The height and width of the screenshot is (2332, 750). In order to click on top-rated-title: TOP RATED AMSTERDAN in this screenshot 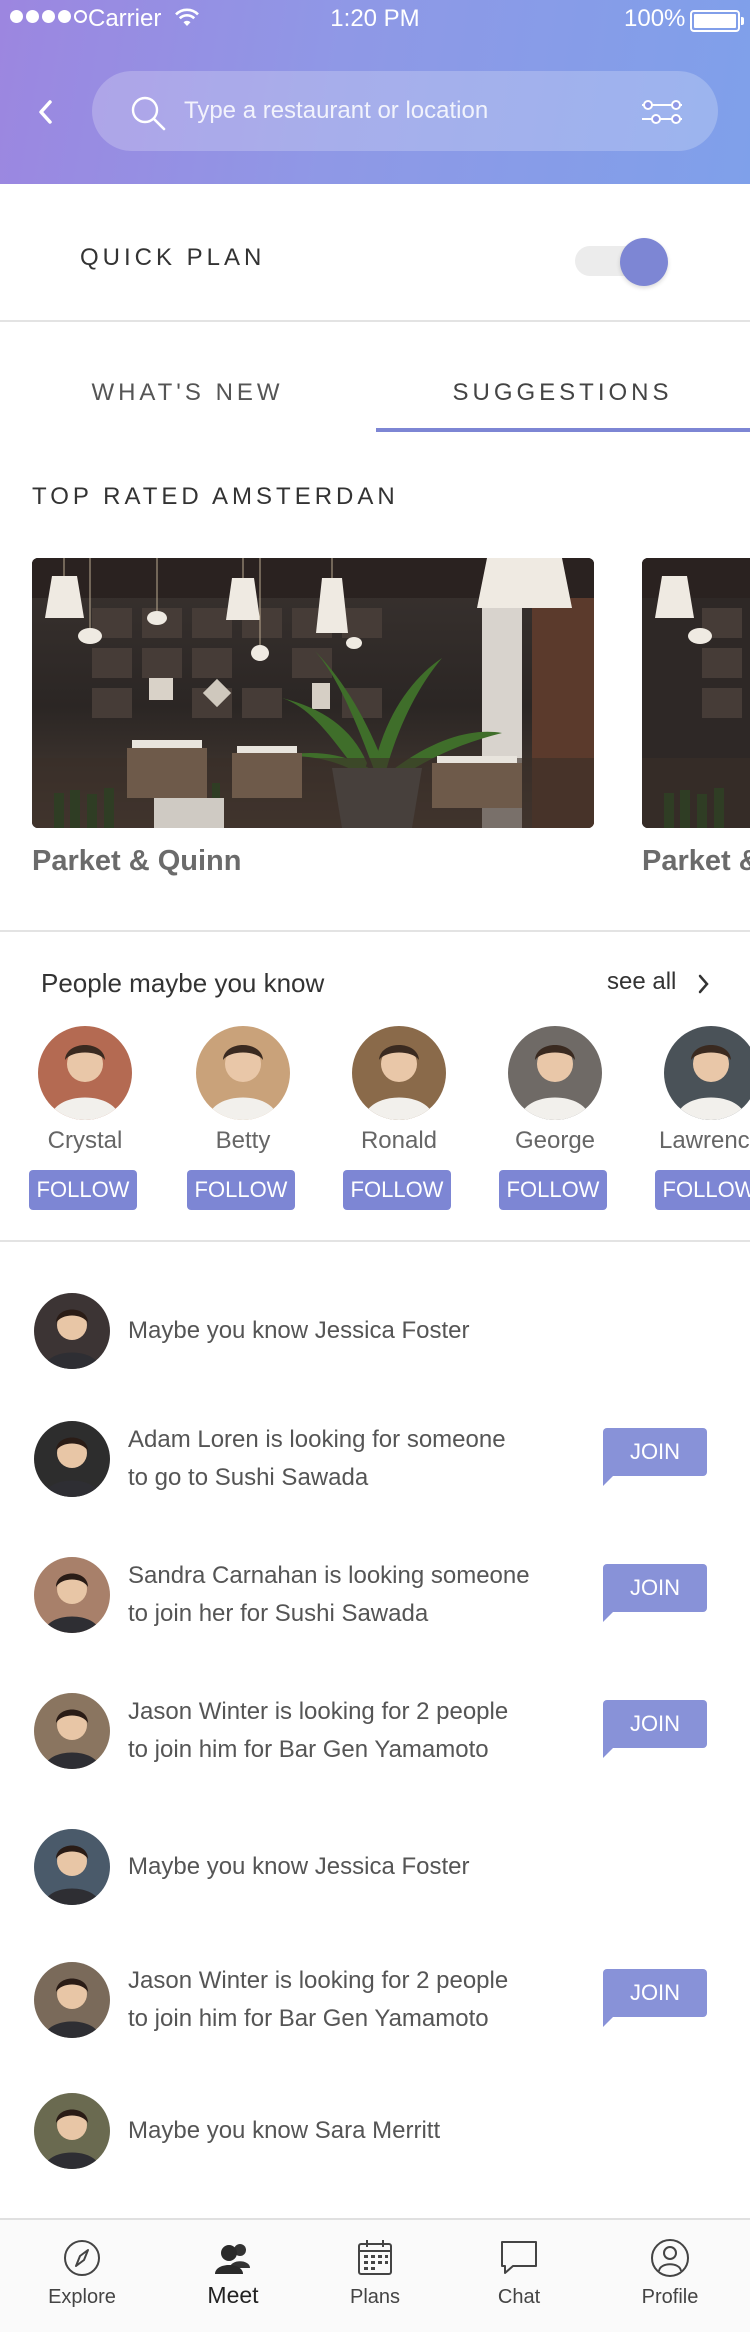, I will do `click(215, 496)`.